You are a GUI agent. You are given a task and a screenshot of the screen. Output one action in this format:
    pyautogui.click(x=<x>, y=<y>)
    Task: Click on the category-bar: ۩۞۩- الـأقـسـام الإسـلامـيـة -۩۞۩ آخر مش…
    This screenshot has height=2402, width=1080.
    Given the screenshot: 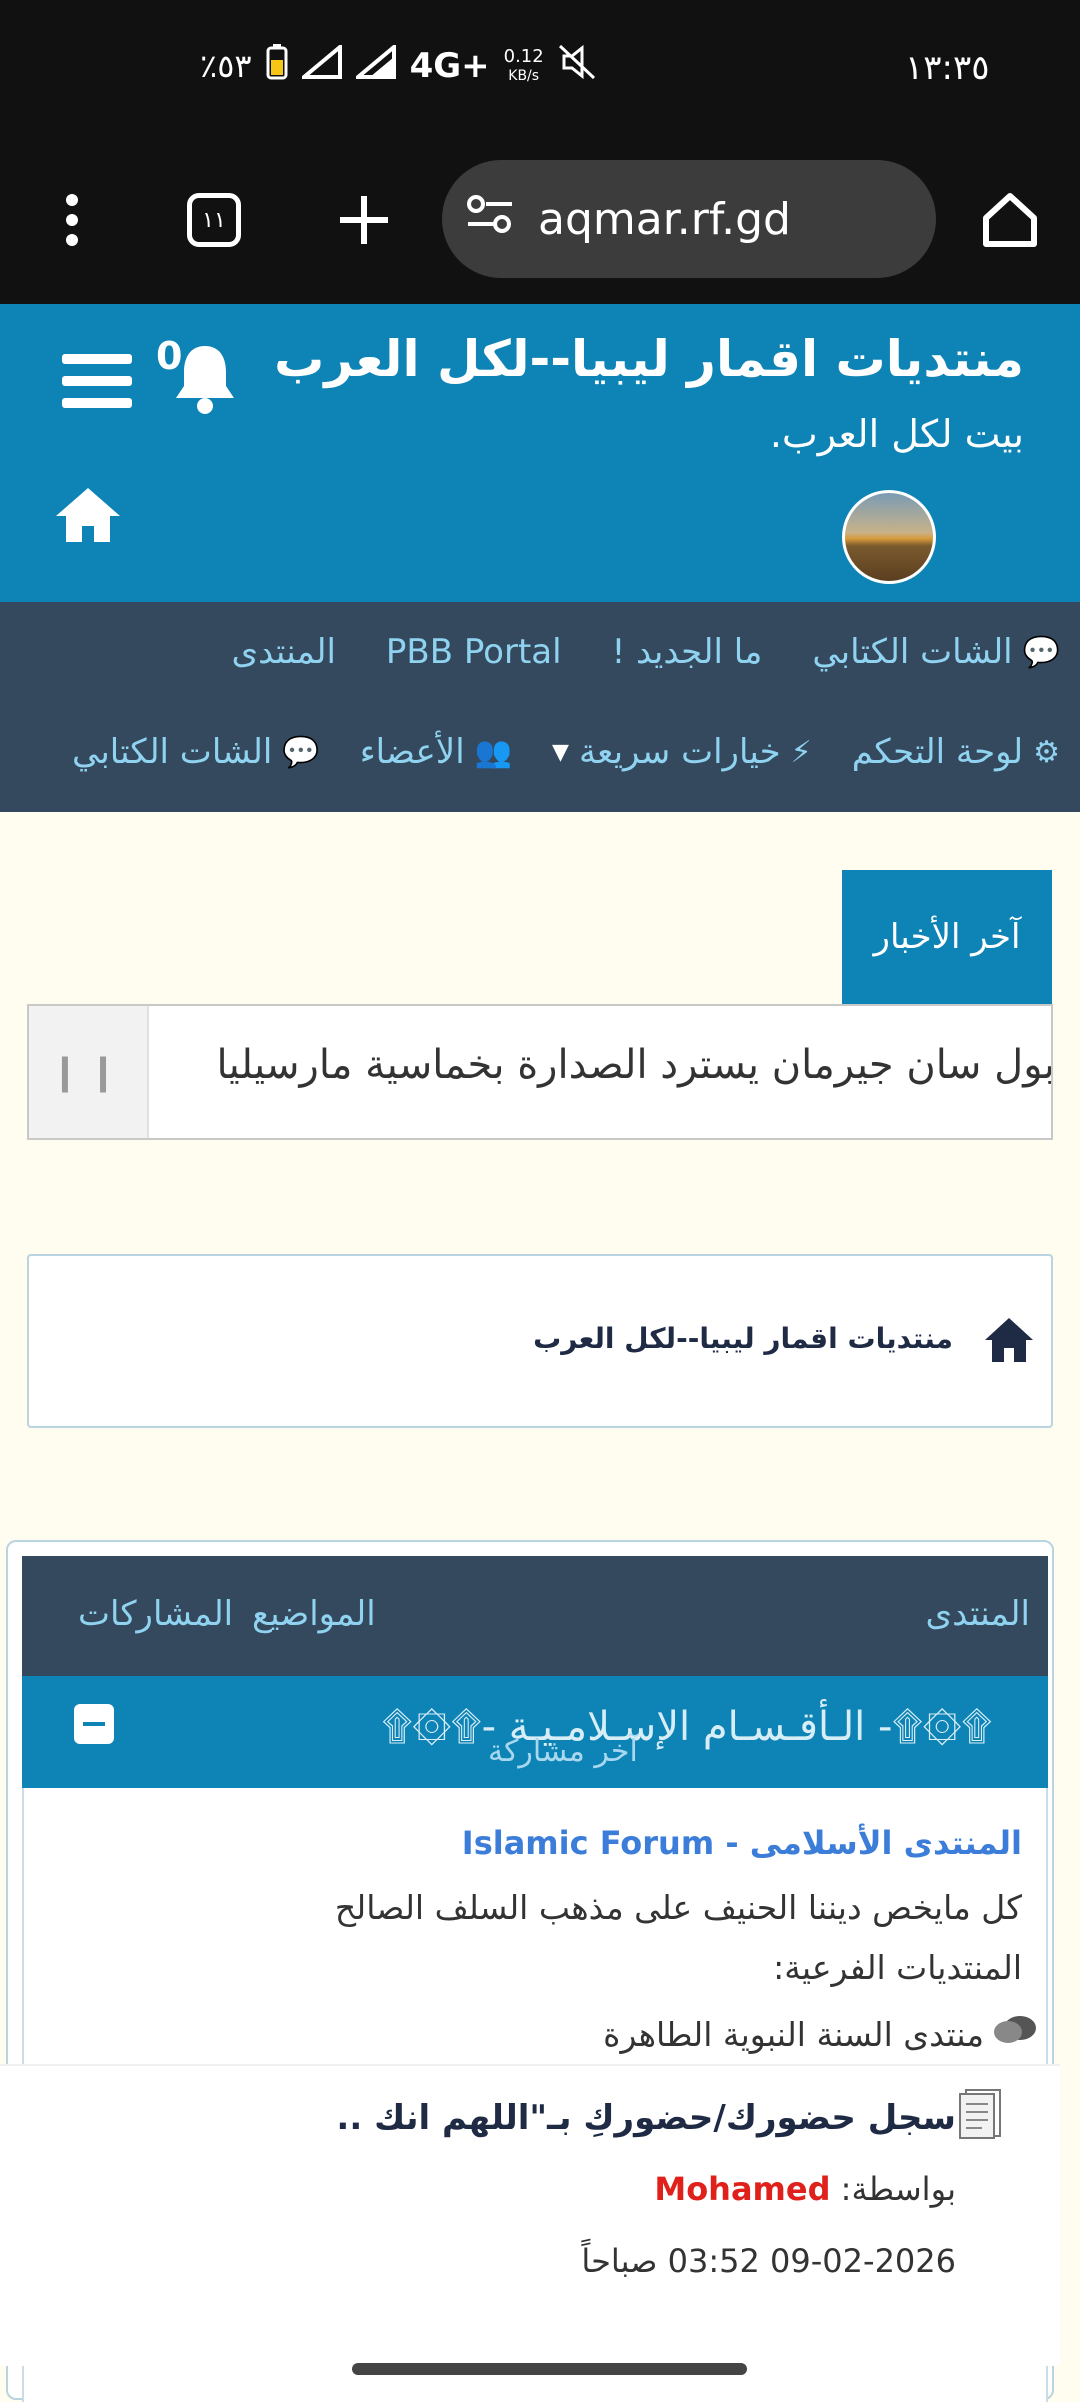 What is the action you would take?
    pyautogui.click(x=535, y=1732)
    